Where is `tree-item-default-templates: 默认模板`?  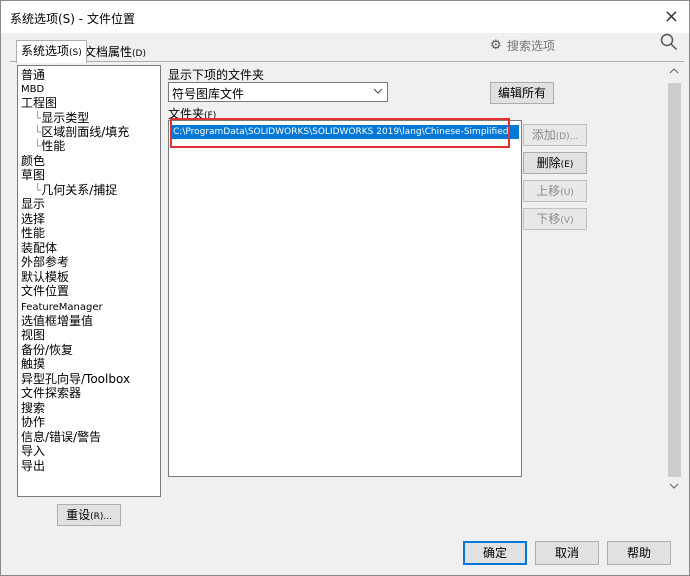
tree-item-default-templates: 默认模板 is located at coordinates (45, 277).